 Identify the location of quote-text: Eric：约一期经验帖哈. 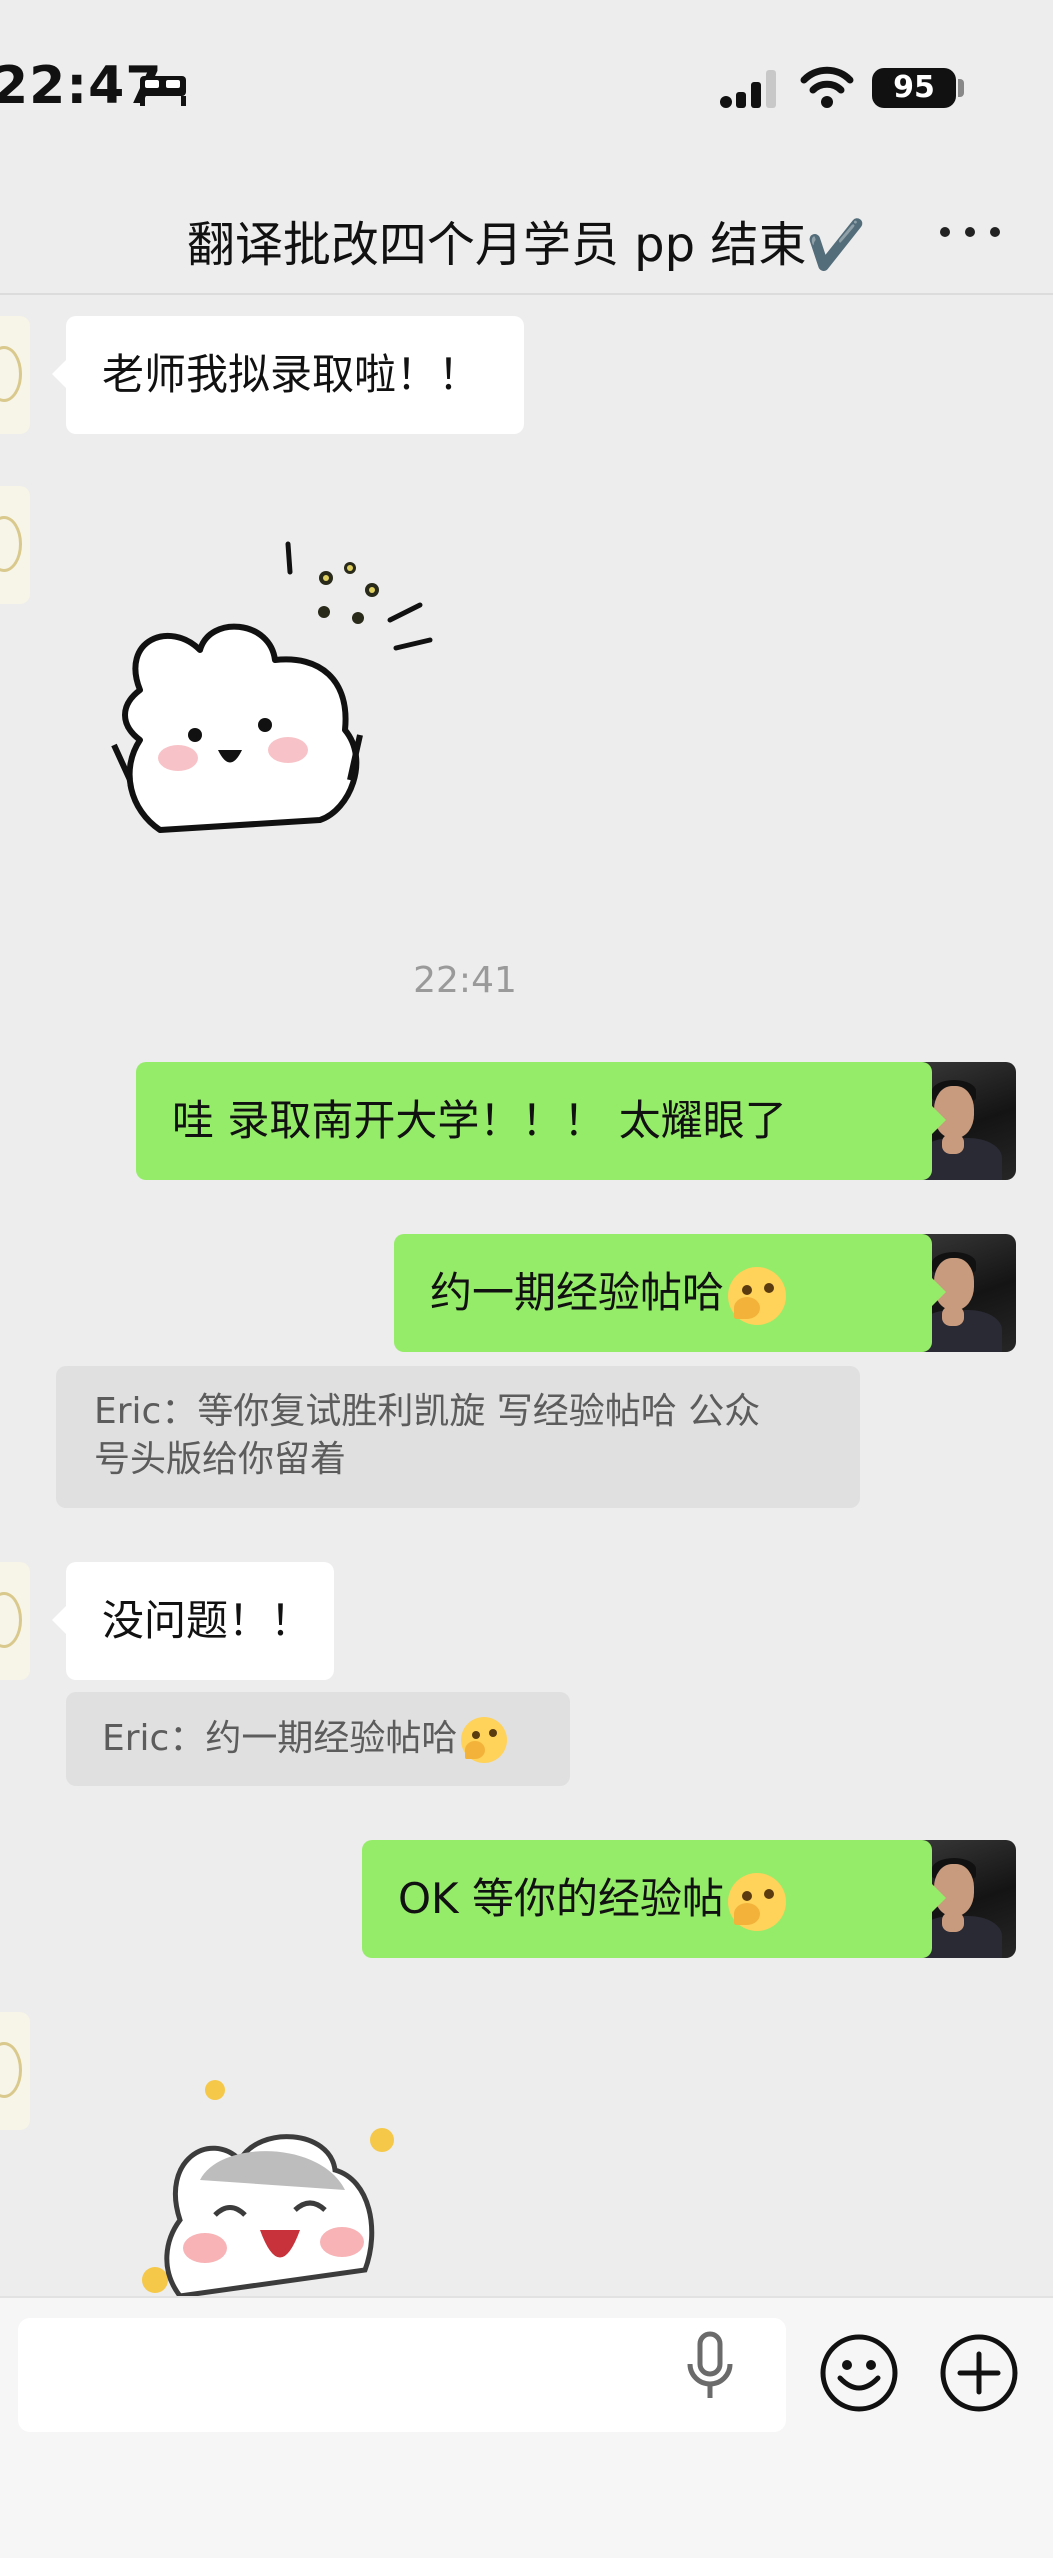
(280, 1738).